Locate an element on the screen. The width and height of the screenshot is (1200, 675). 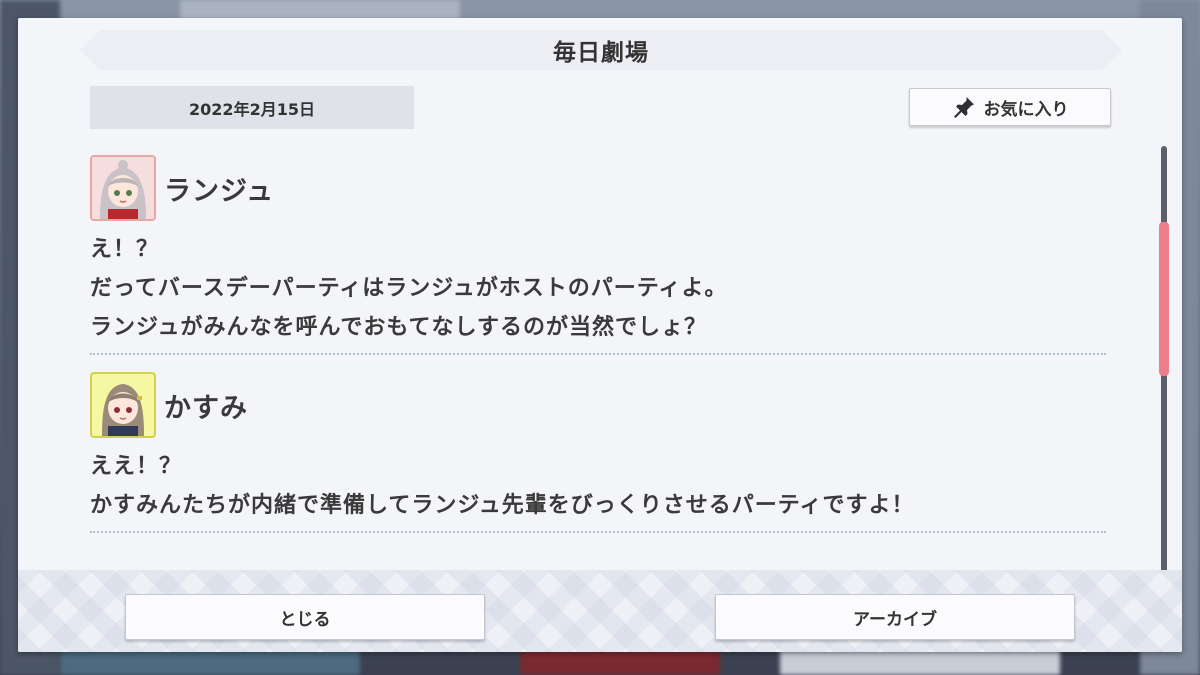
dialogue-line: だってバースデーパーティはランジュがホストのパーティよ。 is located at coordinates (409, 288).